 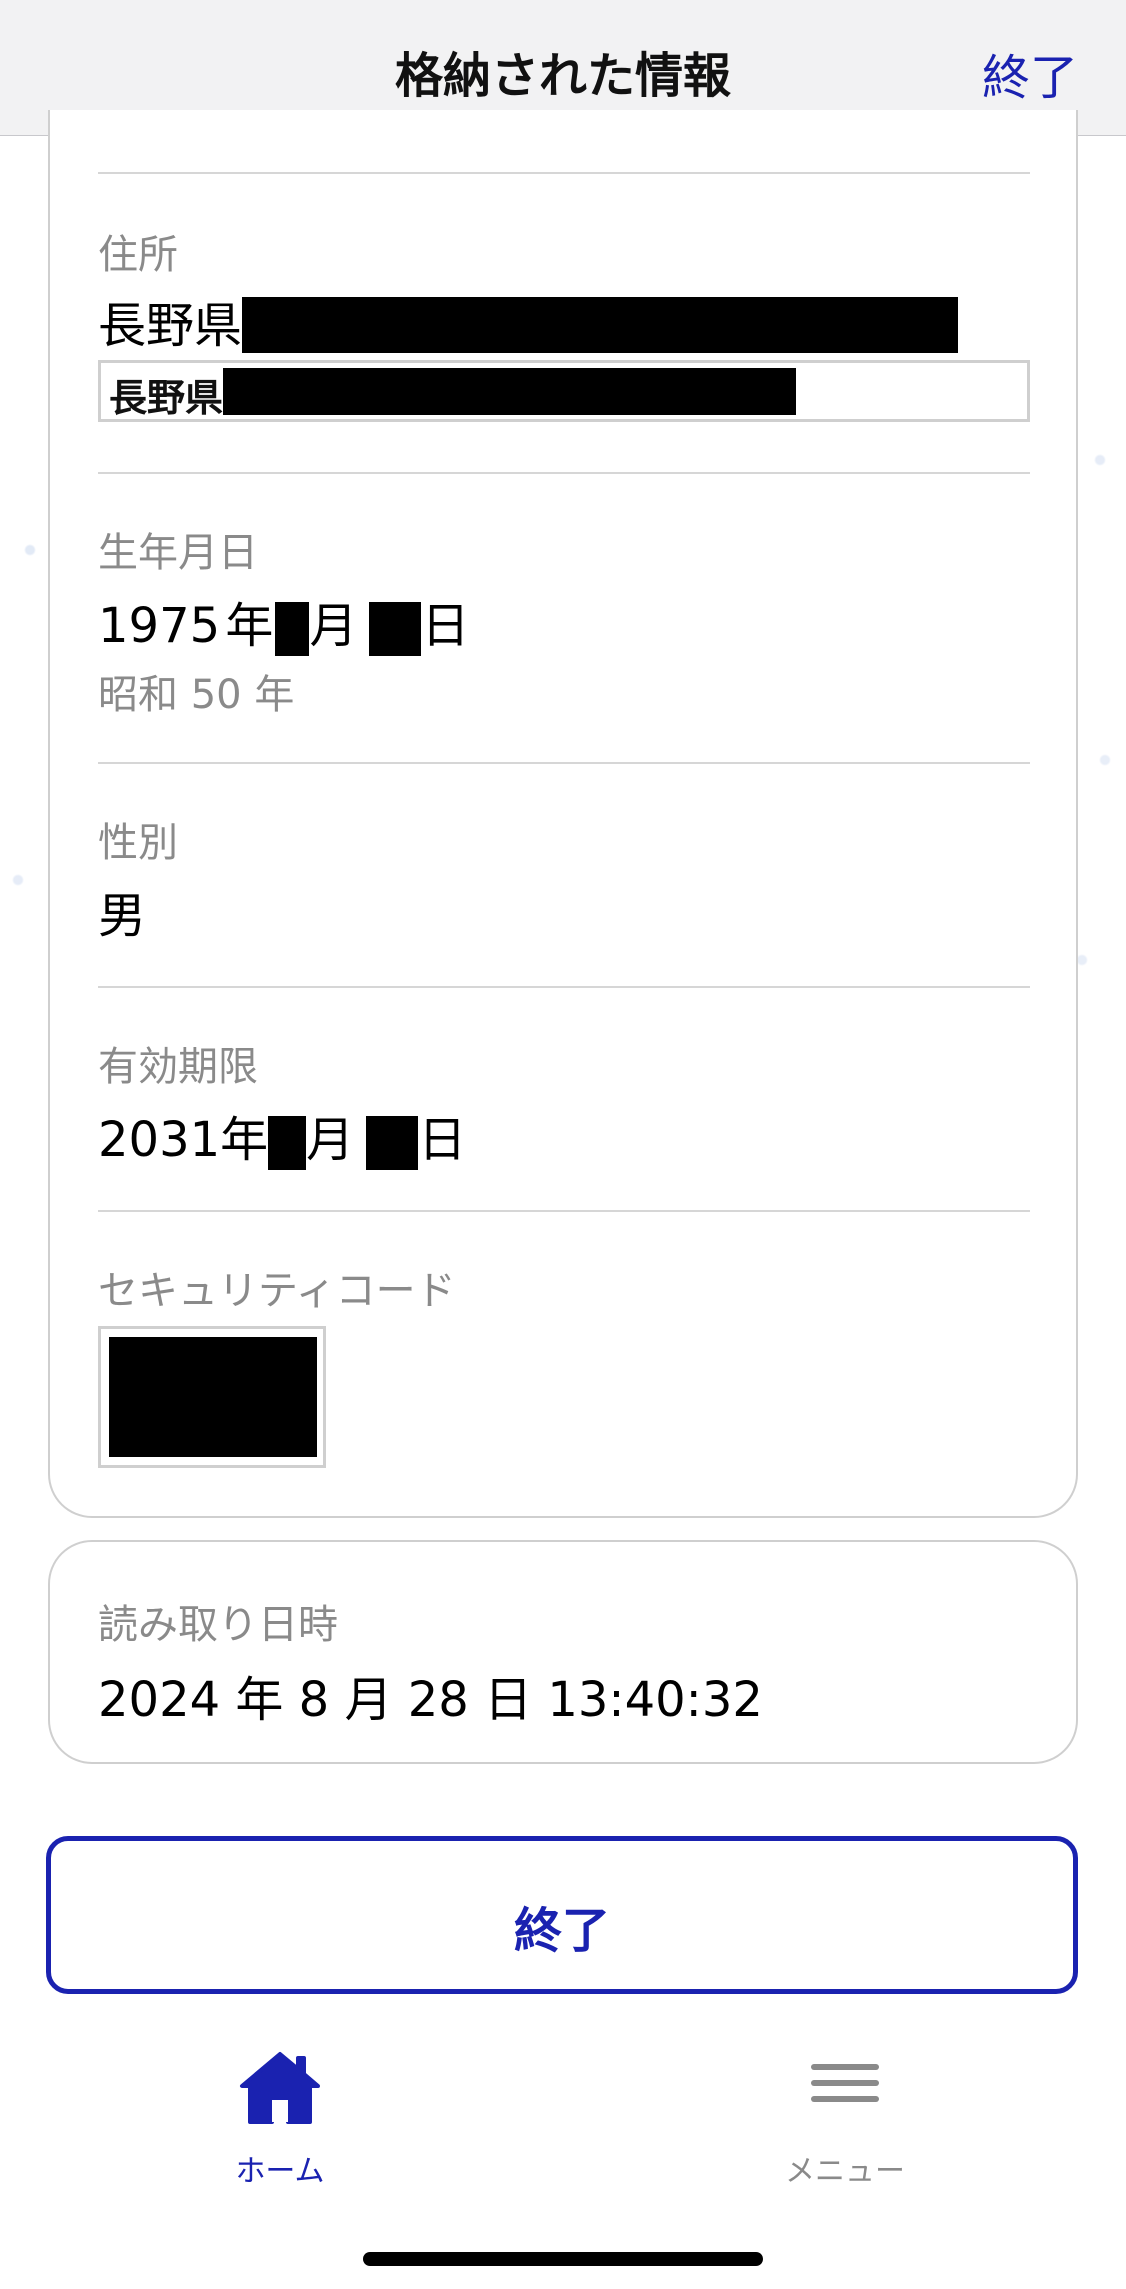 What do you see at coordinates (333, 626) in the screenshot?
I see `birth-month-unit: 月` at bounding box center [333, 626].